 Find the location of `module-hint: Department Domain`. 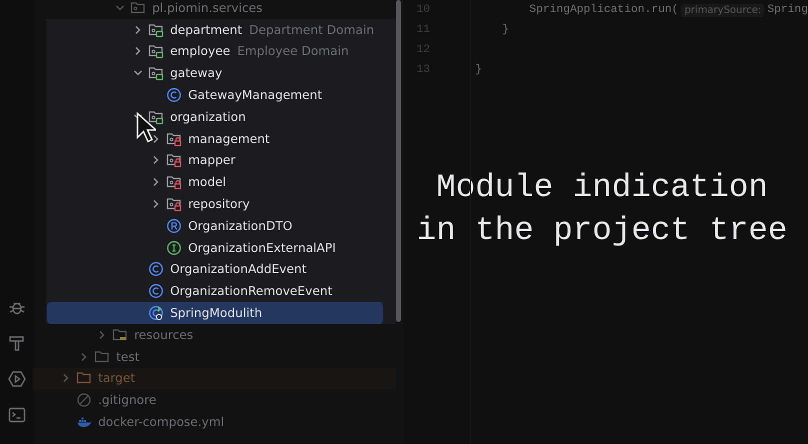

module-hint: Department Domain is located at coordinates (311, 29).